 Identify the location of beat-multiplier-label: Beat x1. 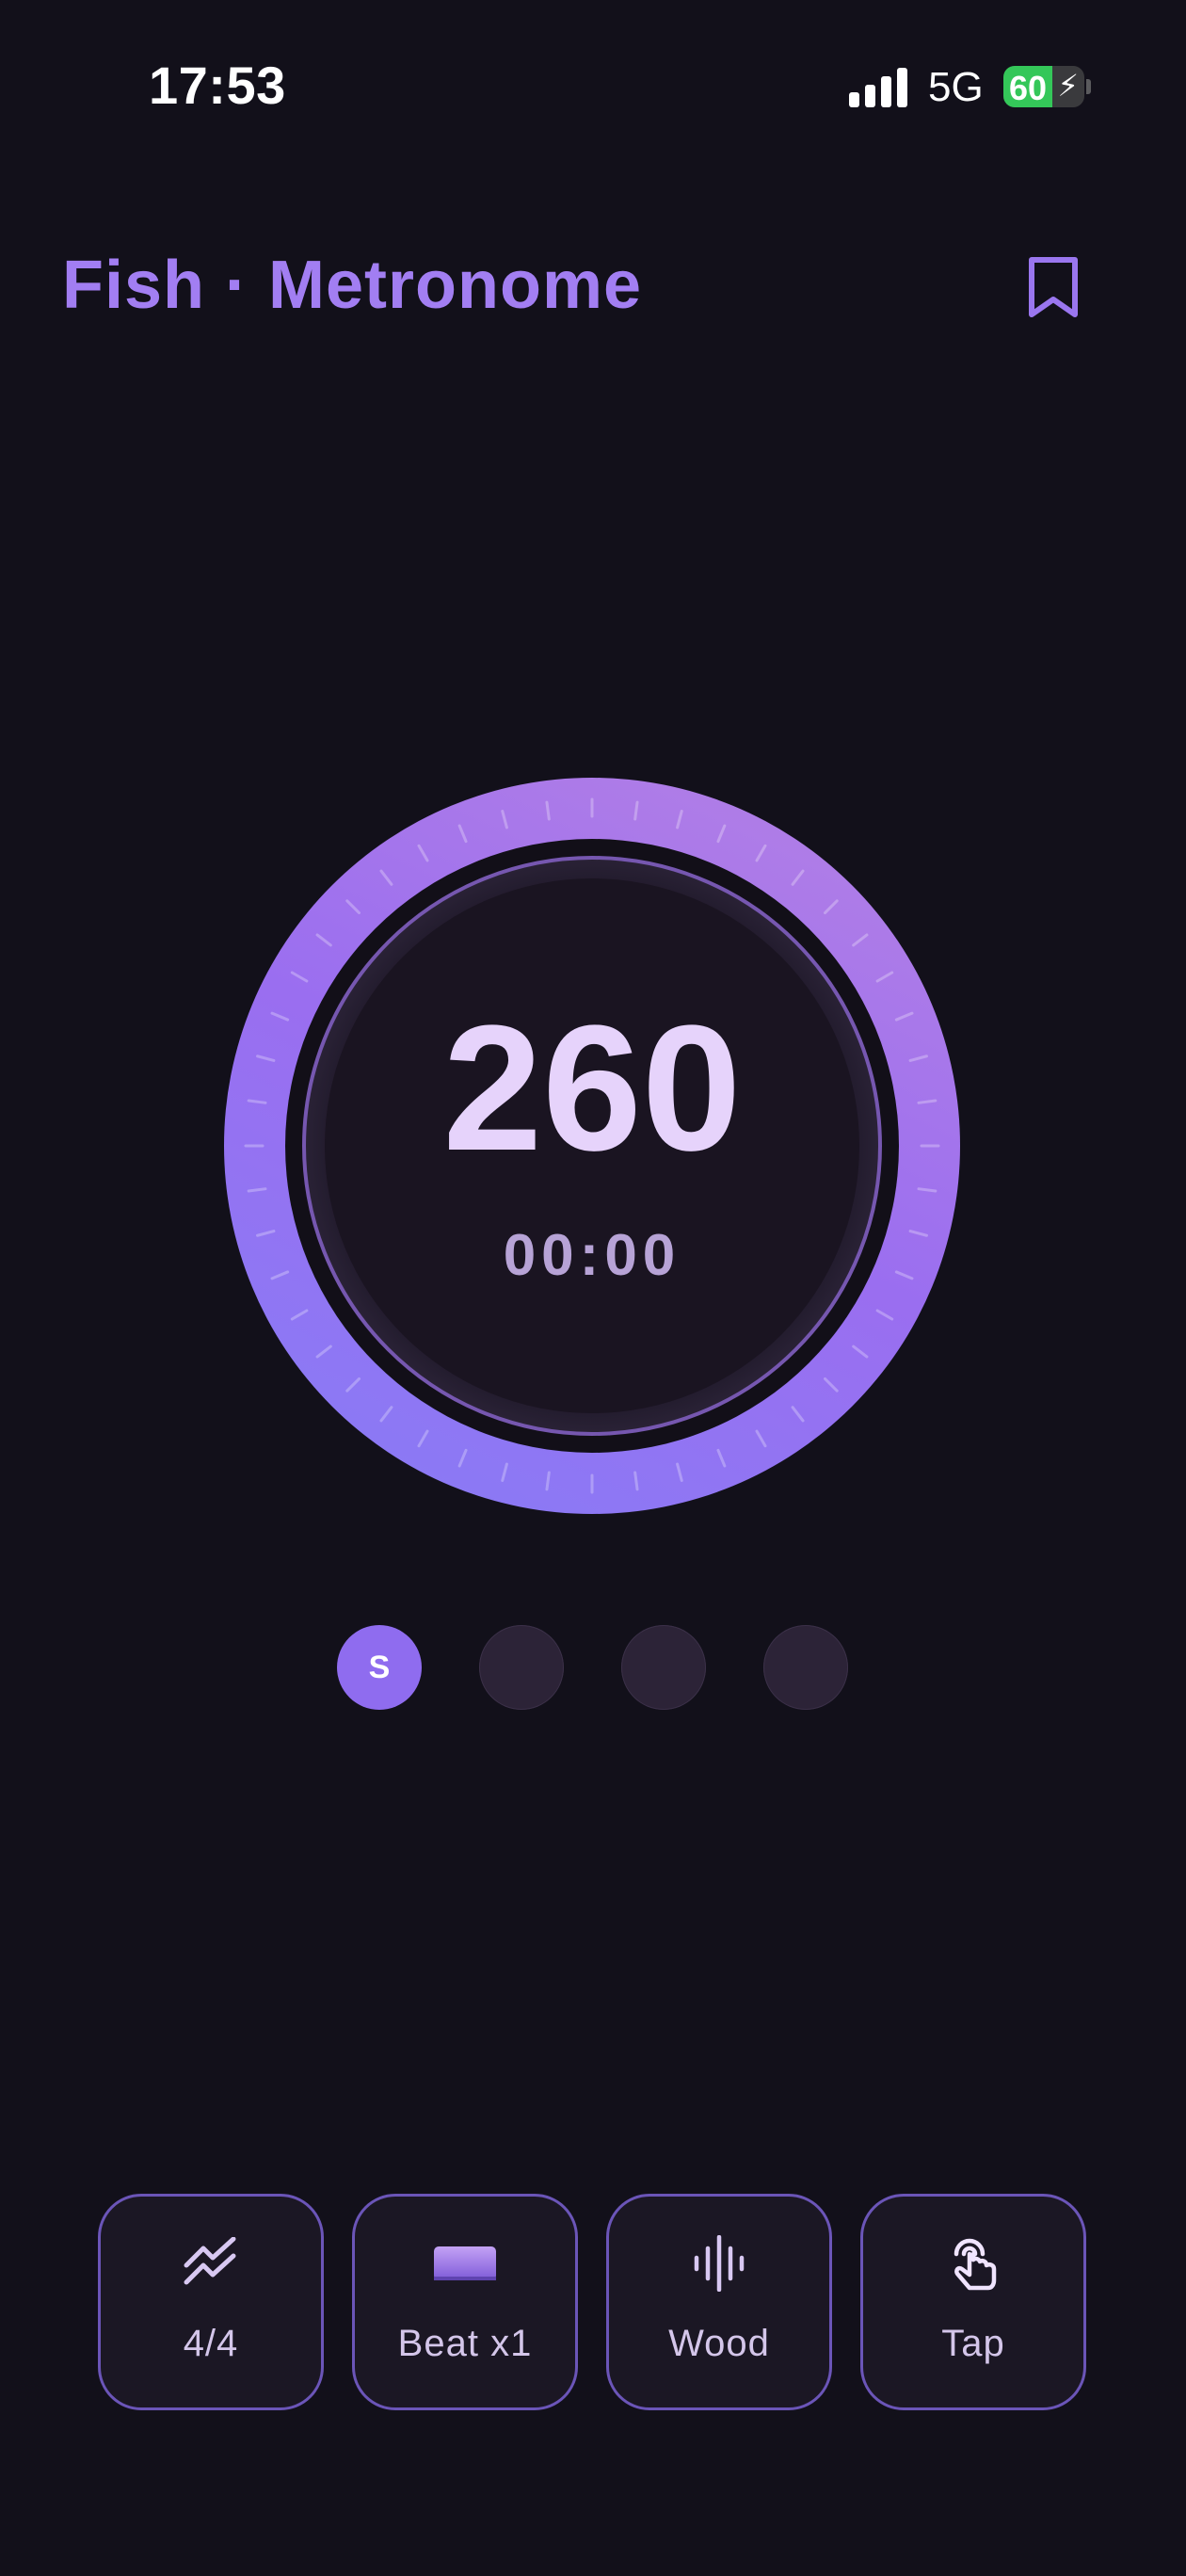
(465, 2343).